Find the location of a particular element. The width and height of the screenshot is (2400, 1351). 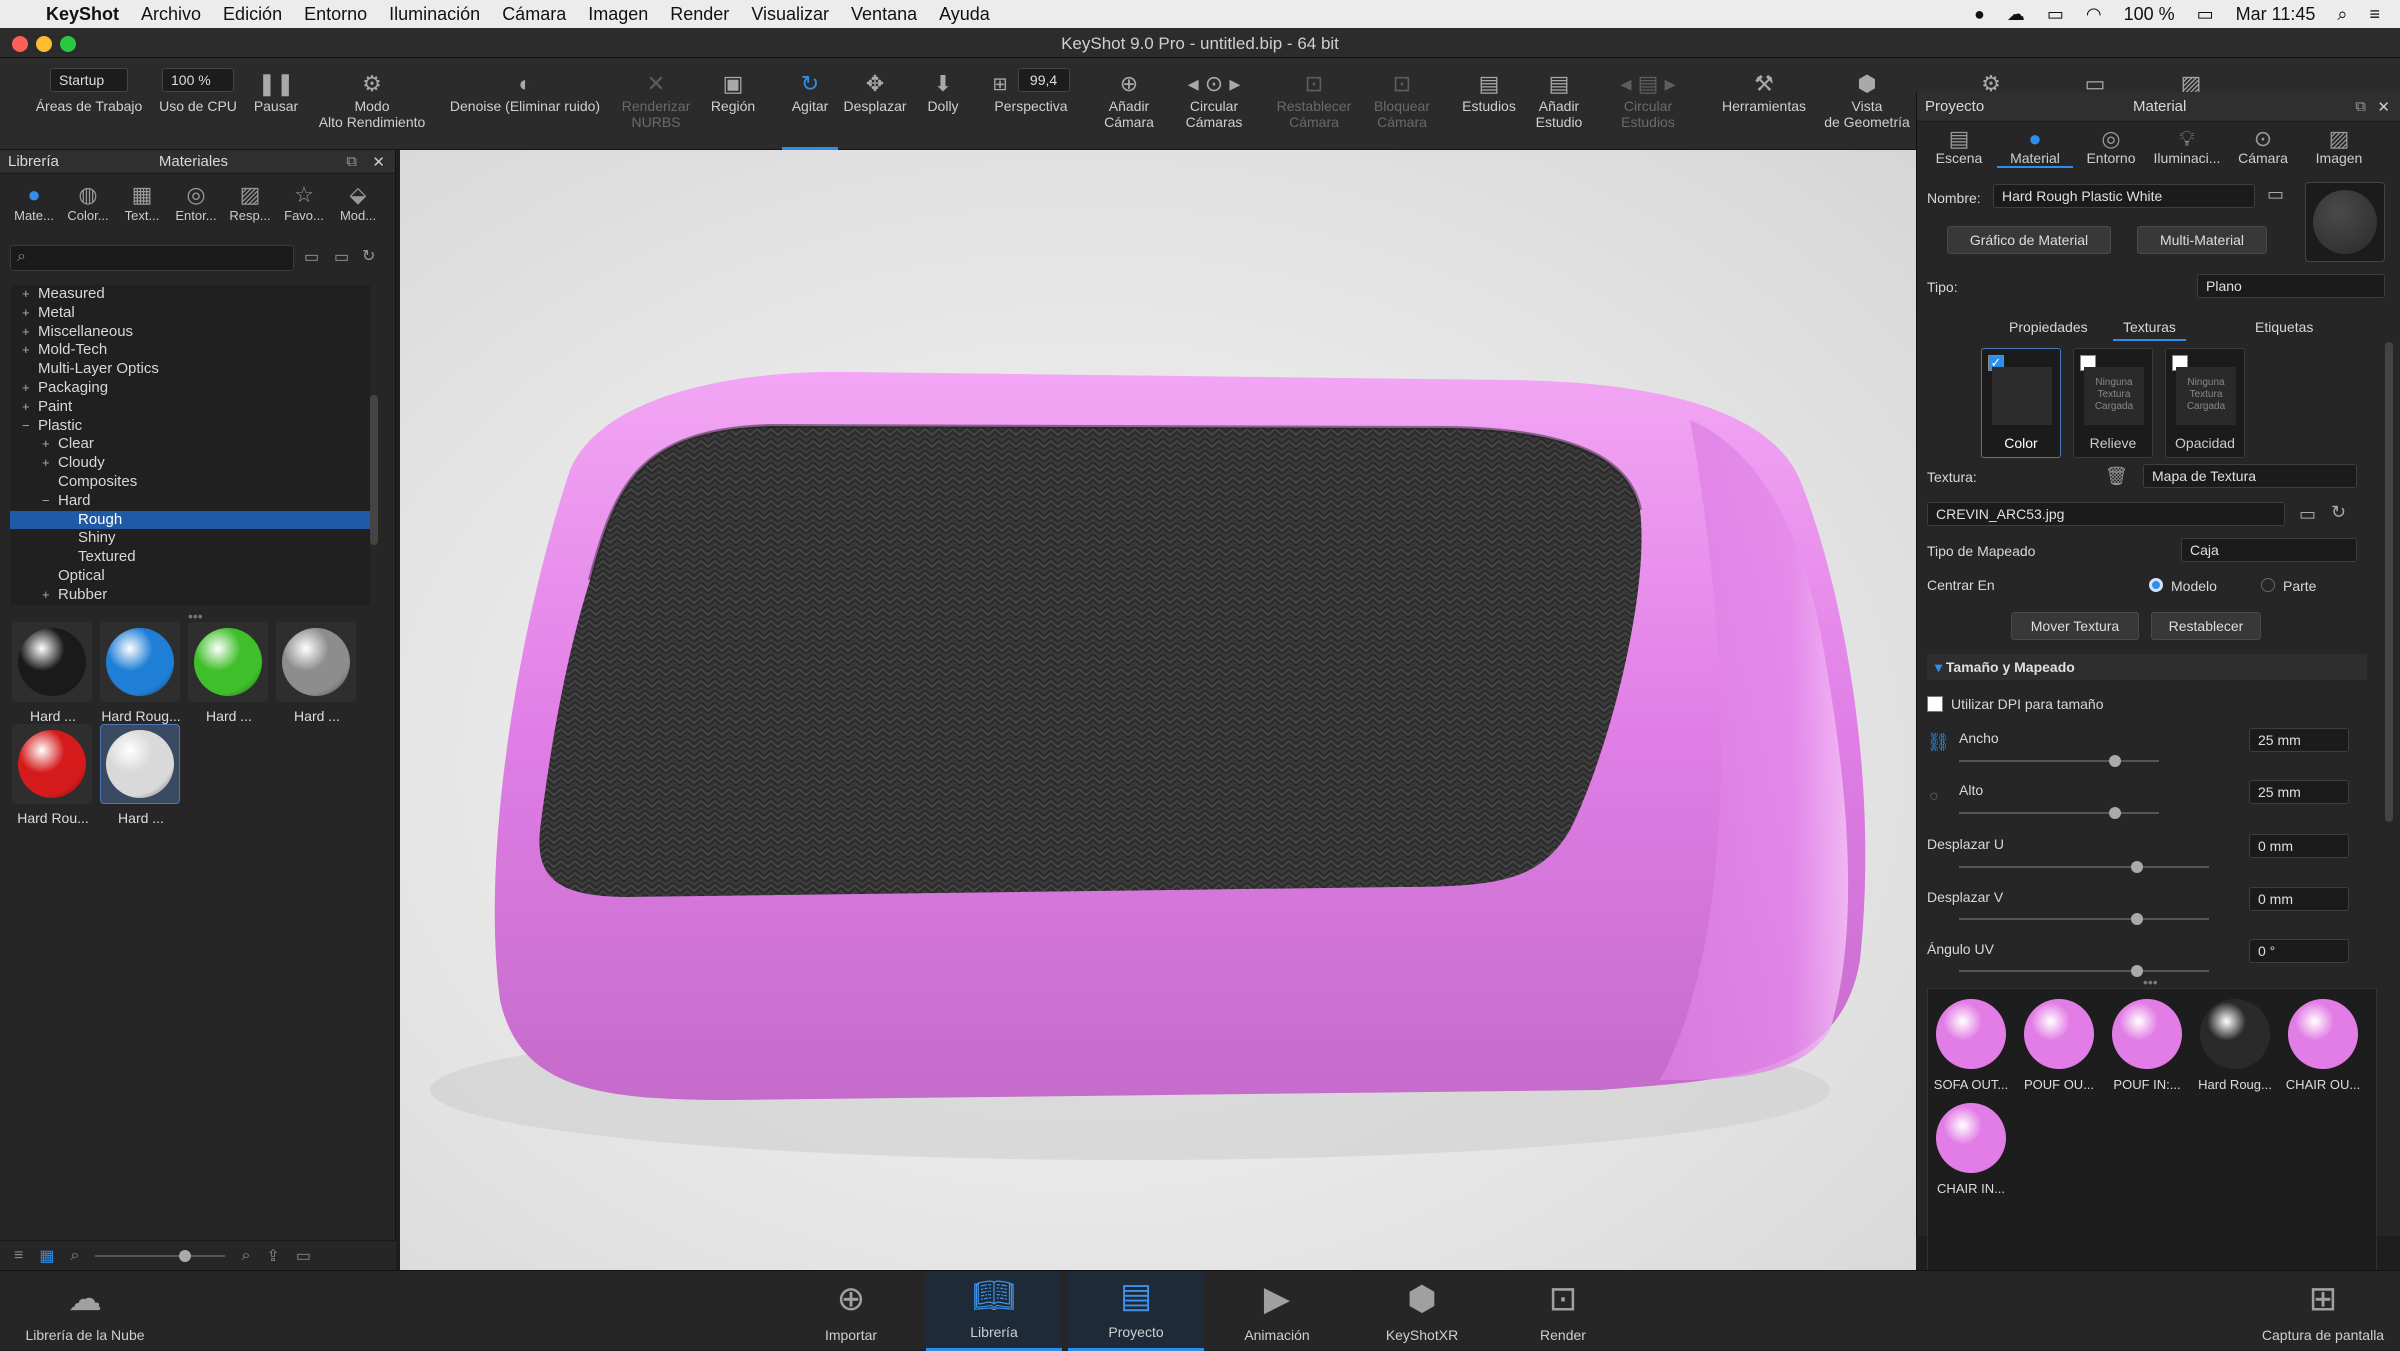

type-dropdown: Plano is located at coordinates (2291, 286).